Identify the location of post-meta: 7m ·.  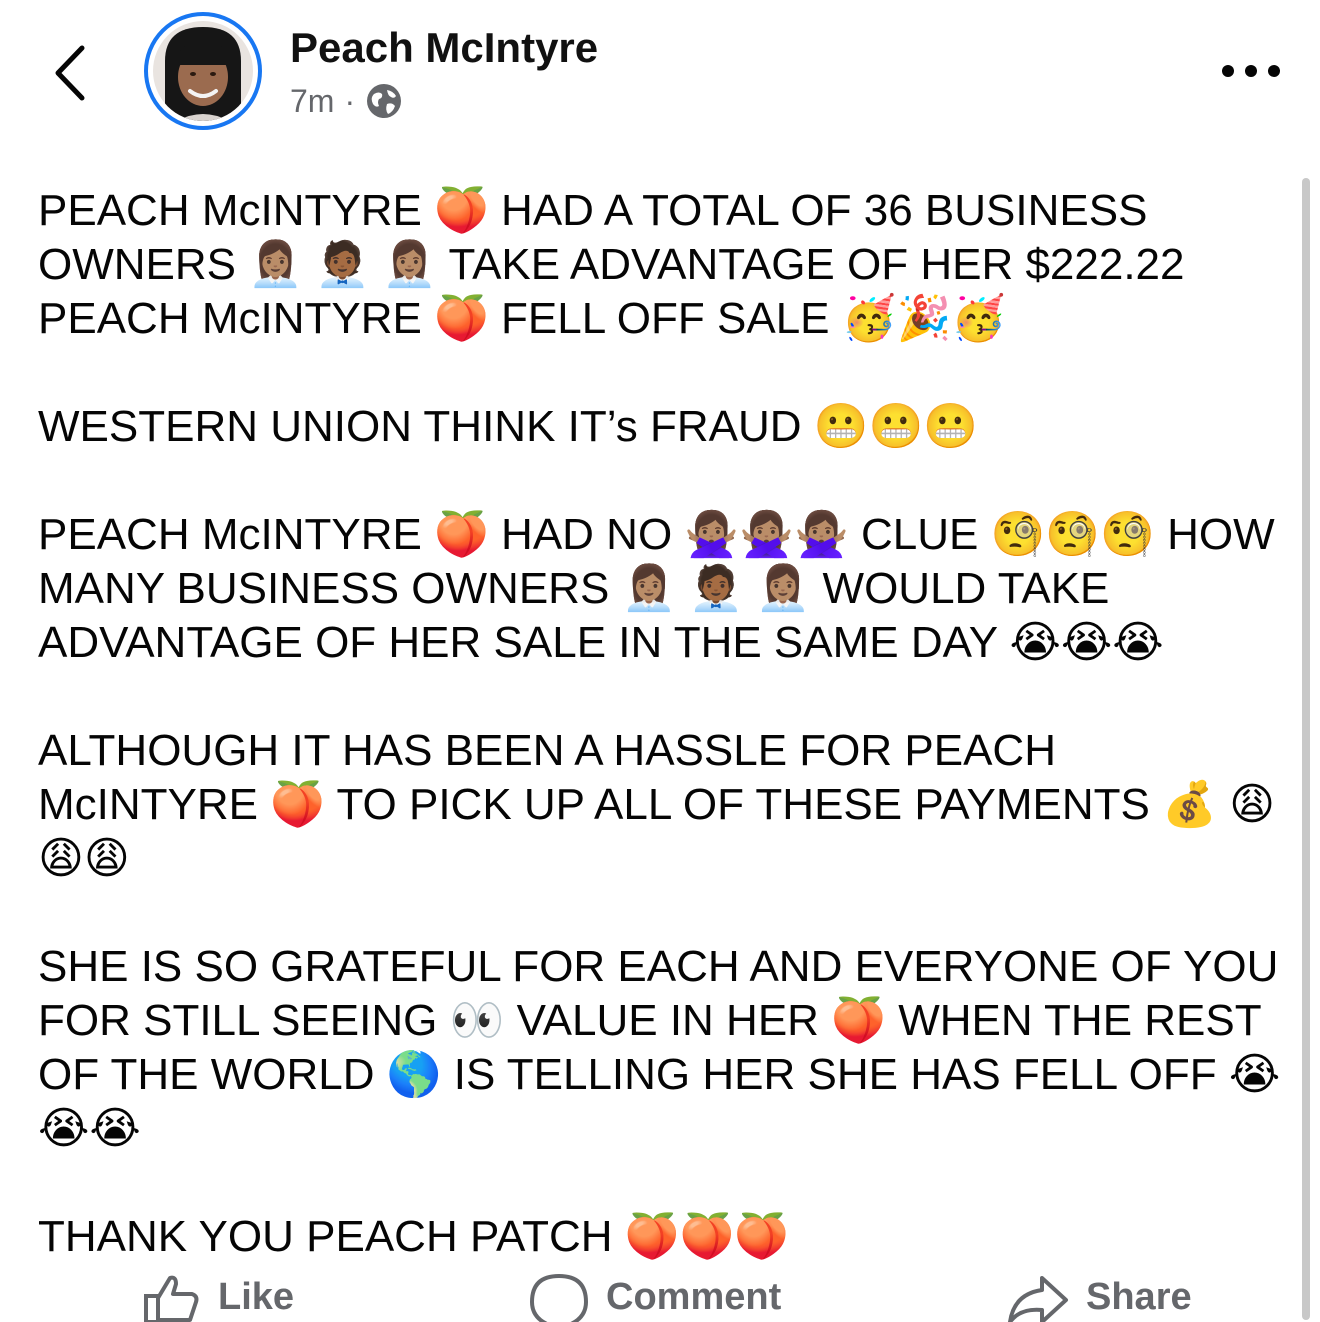
(346, 101).